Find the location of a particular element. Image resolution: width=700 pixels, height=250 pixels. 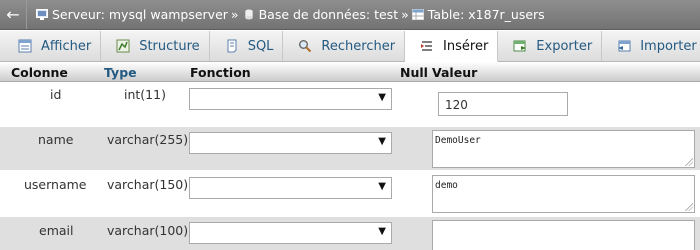

value-textarea is located at coordinates (563, 235).